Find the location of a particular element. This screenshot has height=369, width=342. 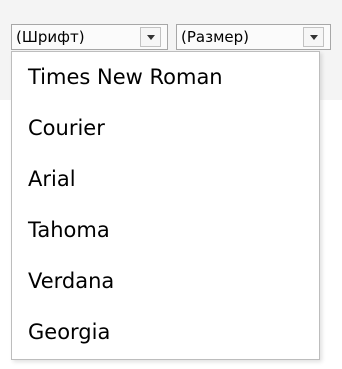

font-family-select-value: (Шрифт) is located at coordinates (50, 37).